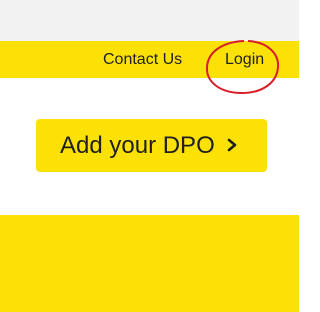 The height and width of the screenshot is (312, 320). I want to click on add-your-dpo-button: Add your DPO, so click(151, 145).